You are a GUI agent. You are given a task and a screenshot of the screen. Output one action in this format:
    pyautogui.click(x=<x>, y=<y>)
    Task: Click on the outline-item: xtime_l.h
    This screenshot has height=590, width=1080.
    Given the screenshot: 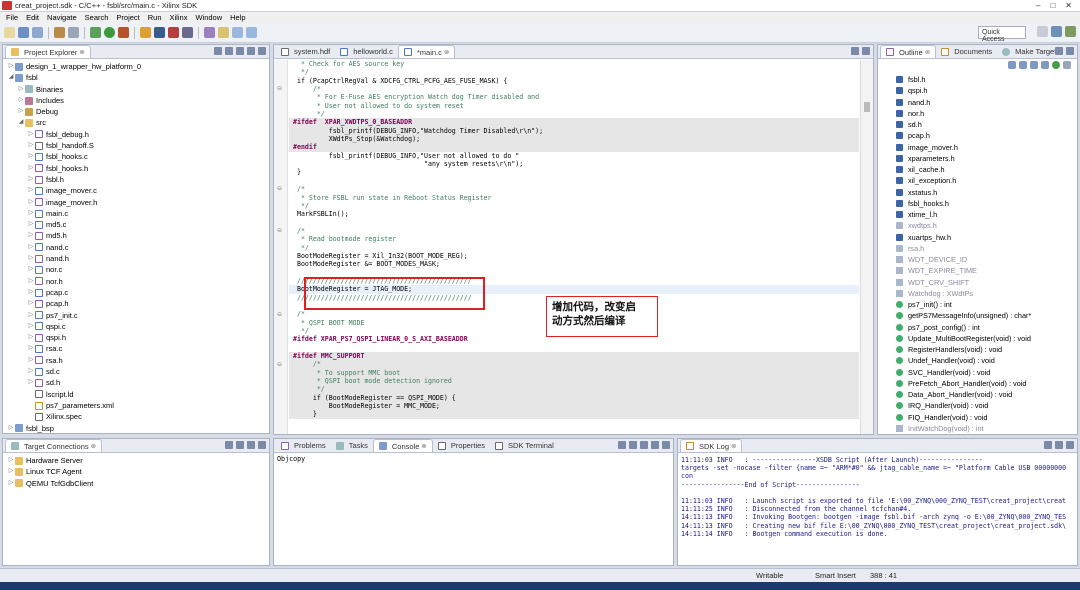 What is the action you would take?
    pyautogui.click(x=986, y=214)
    